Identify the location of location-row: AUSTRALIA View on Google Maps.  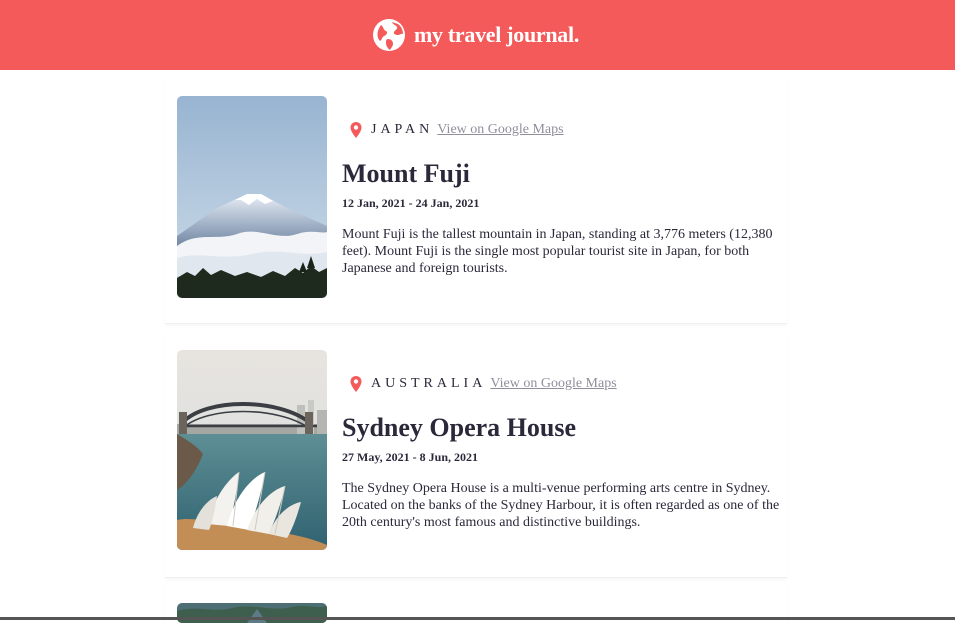
(564, 384).